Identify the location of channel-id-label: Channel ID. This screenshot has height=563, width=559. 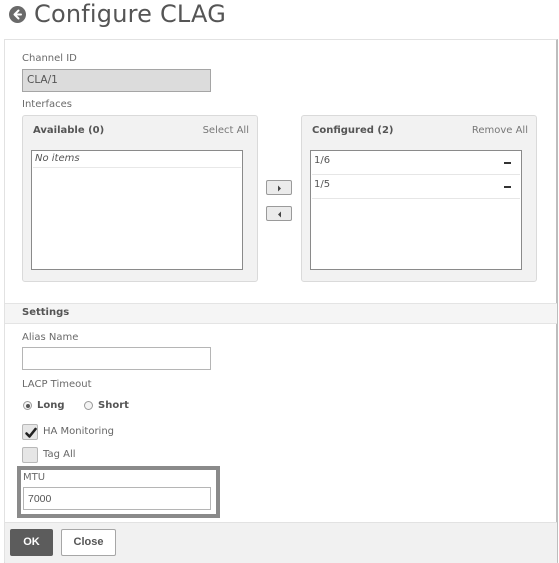
(49, 58).